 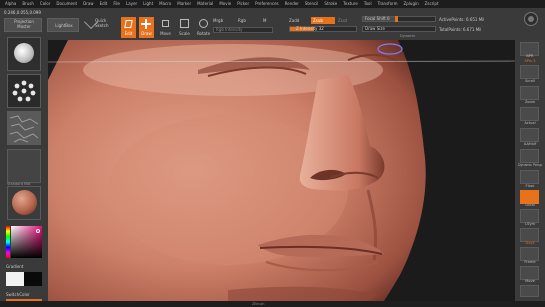 What do you see at coordinates (323, 29) in the screenshot?
I see `z-intensity-slider: Z Intensity 32` at bounding box center [323, 29].